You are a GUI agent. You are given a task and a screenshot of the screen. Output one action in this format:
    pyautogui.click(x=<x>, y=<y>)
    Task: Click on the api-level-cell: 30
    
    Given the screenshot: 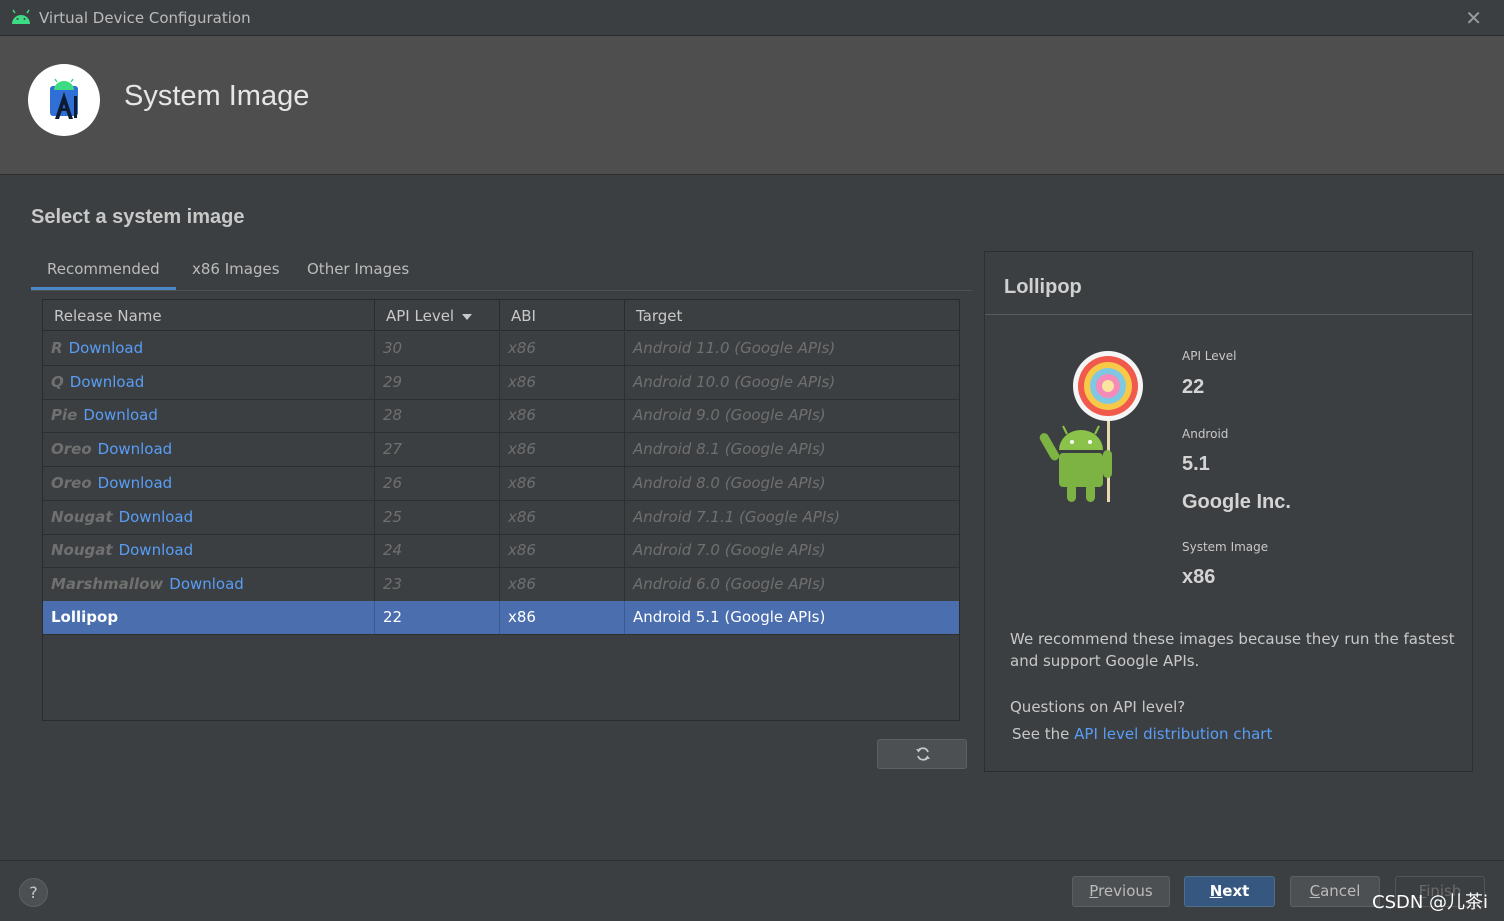 What is the action you would take?
    pyautogui.click(x=437, y=348)
    